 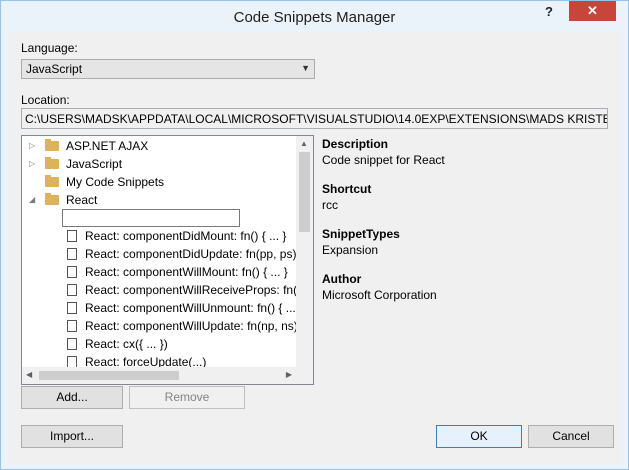 I want to click on chevron-down-icon: ▼, so click(x=305, y=68).